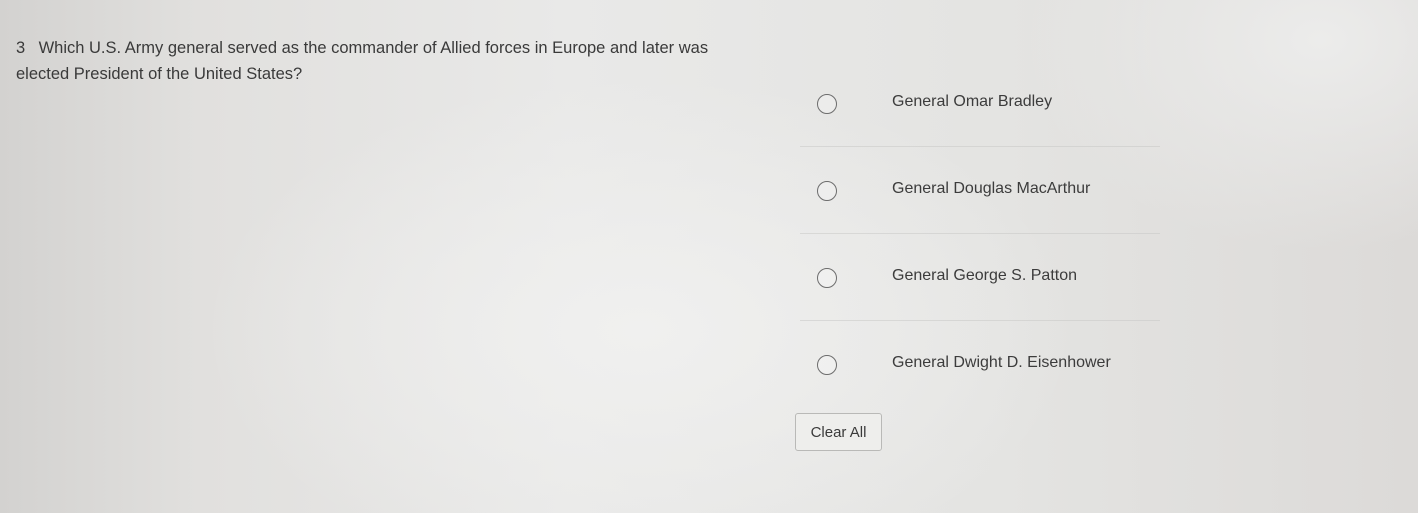  What do you see at coordinates (991, 188) in the screenshot?
I see `answer-option-label: General Douglas MacArthur` at bounding box center [991, 188].